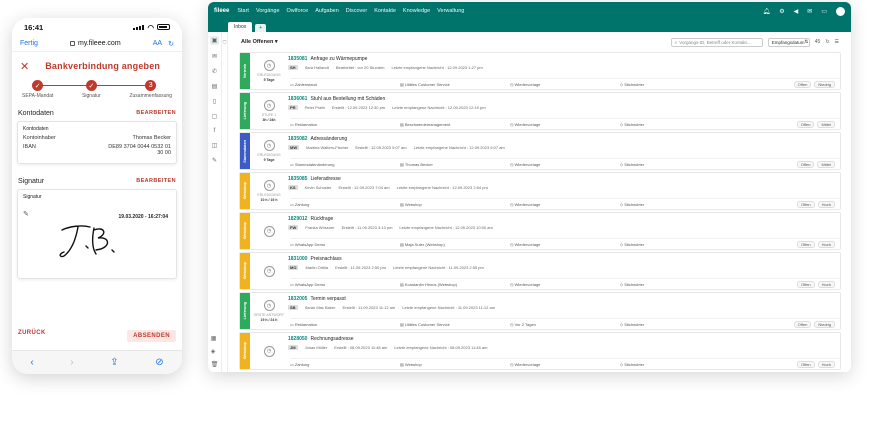 The width and height of the screenshot is (882, 438). I want to click on done-button: Fertig, so click(29, 43).